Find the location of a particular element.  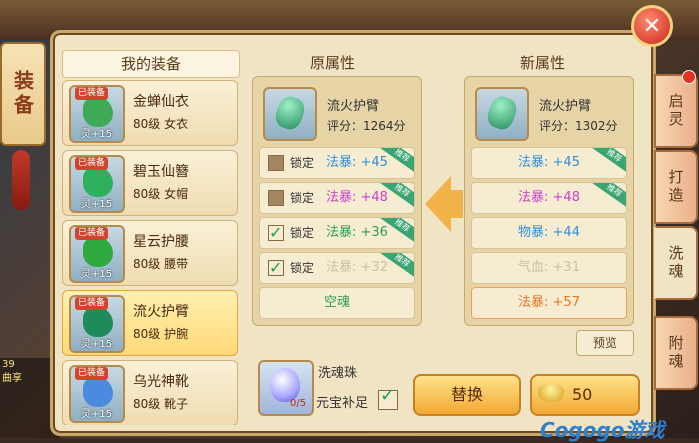

equipment-item: 已装备 灵+15 乌光神靴 80级 靴子 is located at coordinates (150, 392).